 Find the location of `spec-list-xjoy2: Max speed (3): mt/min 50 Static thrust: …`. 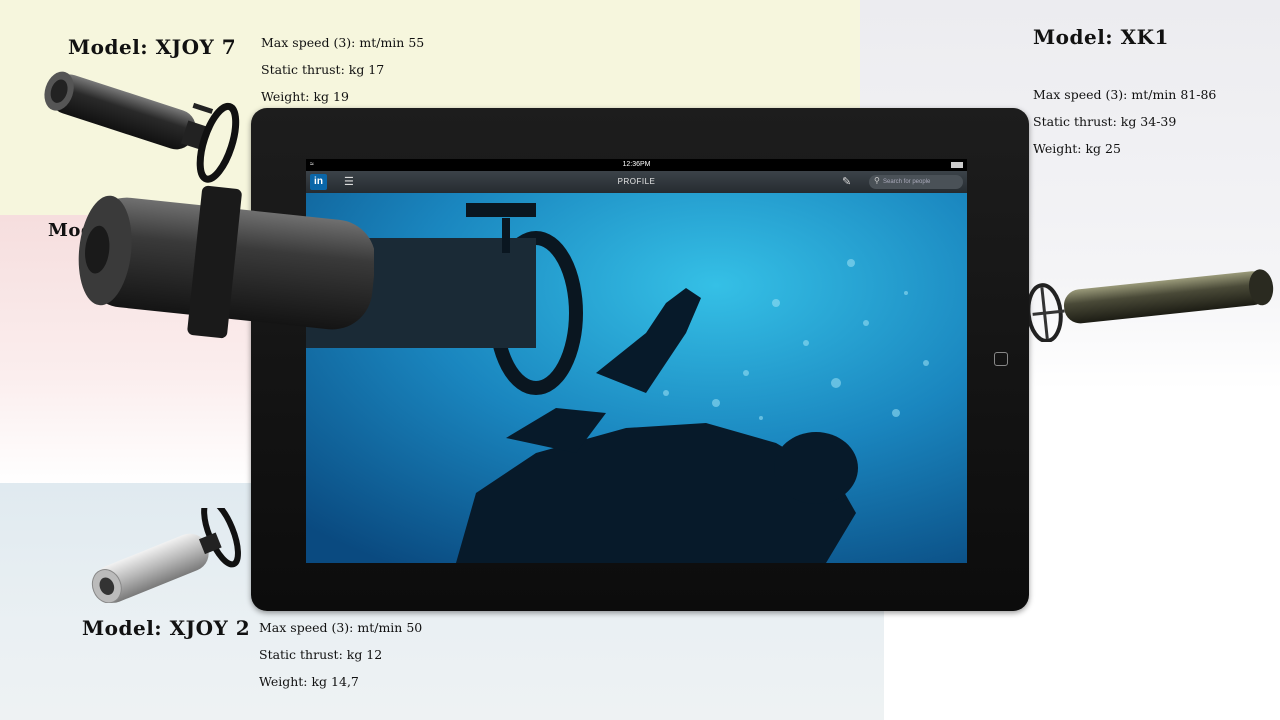

spec-list-xjoy2: Max speed (3): mt/min 50 Static thrust: … is located at coordinates (340, 654).